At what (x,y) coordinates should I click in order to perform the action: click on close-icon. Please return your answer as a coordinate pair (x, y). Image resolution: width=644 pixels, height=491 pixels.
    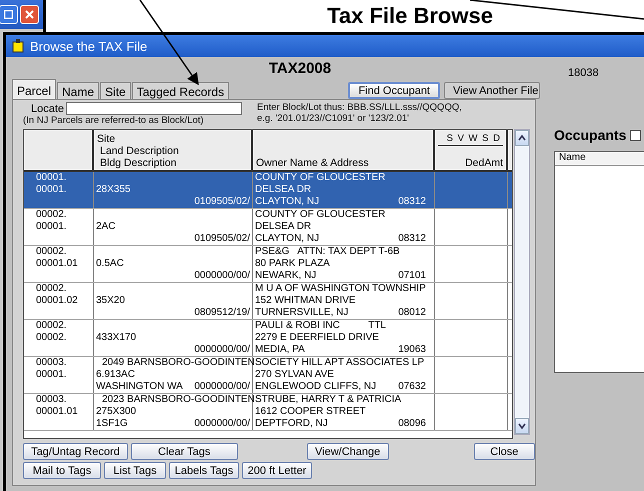
    Looking at the image, I should click on (29, 14).